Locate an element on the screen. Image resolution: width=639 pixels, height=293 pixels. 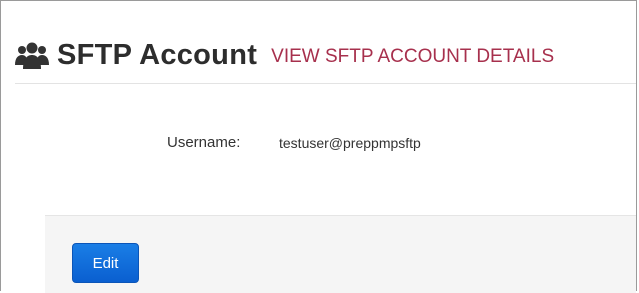
page-header: SFTP Account VIEW SFTP ACCOUNT DETAILS is located at coordinates (284, 55).